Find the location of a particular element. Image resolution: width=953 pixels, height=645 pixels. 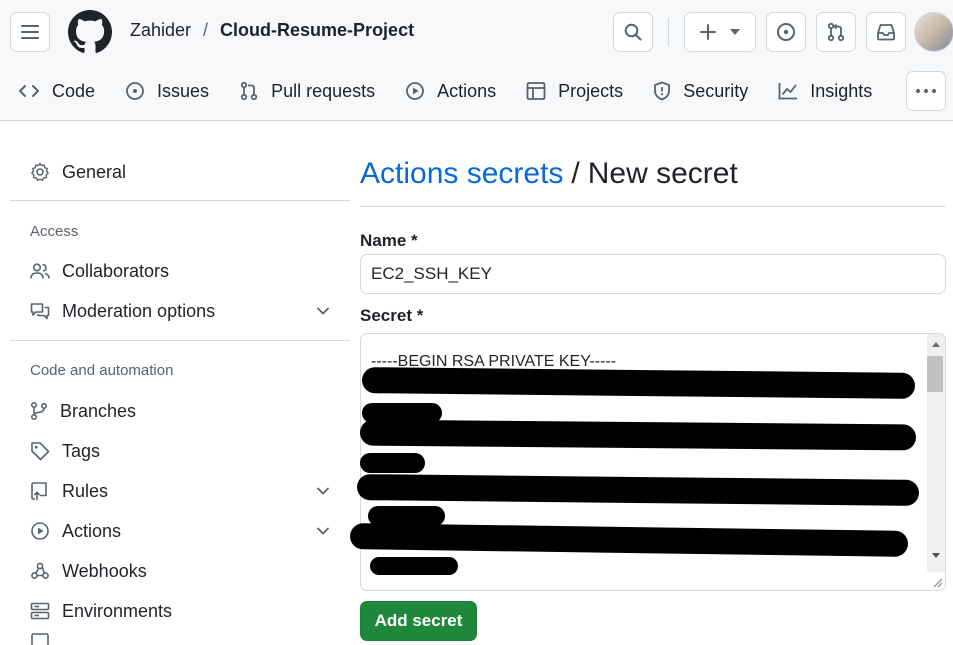

tab-label: Issues is located at coordinates (183, 90).